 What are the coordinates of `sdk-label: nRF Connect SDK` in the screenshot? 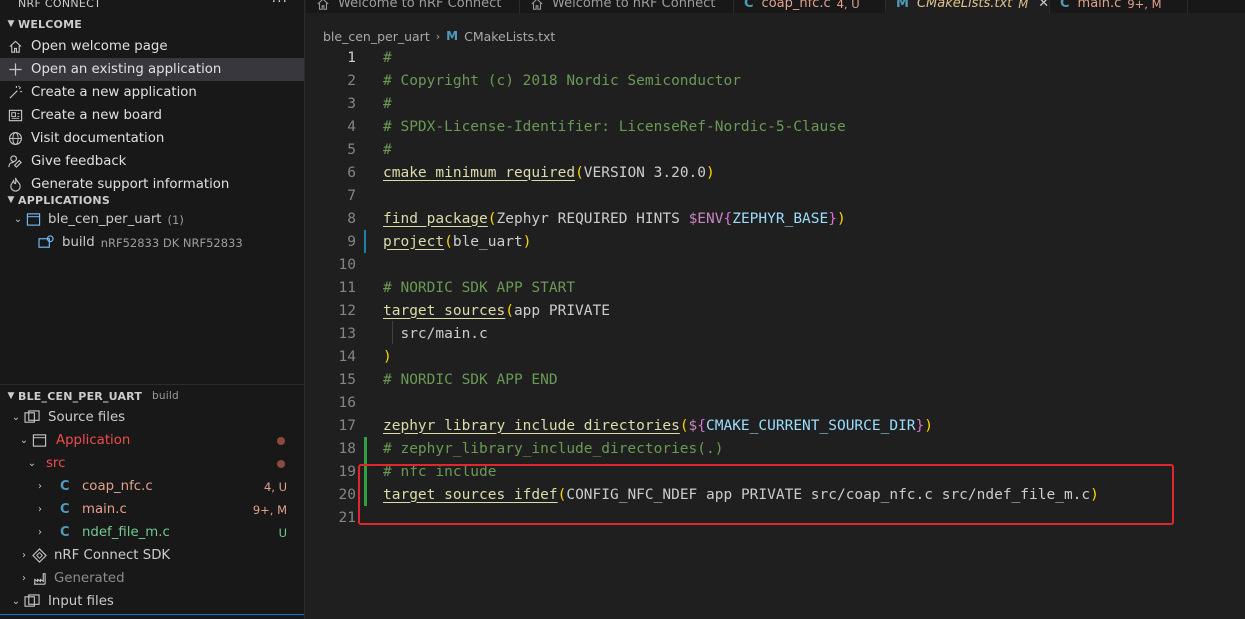 It's located at (112, 555).